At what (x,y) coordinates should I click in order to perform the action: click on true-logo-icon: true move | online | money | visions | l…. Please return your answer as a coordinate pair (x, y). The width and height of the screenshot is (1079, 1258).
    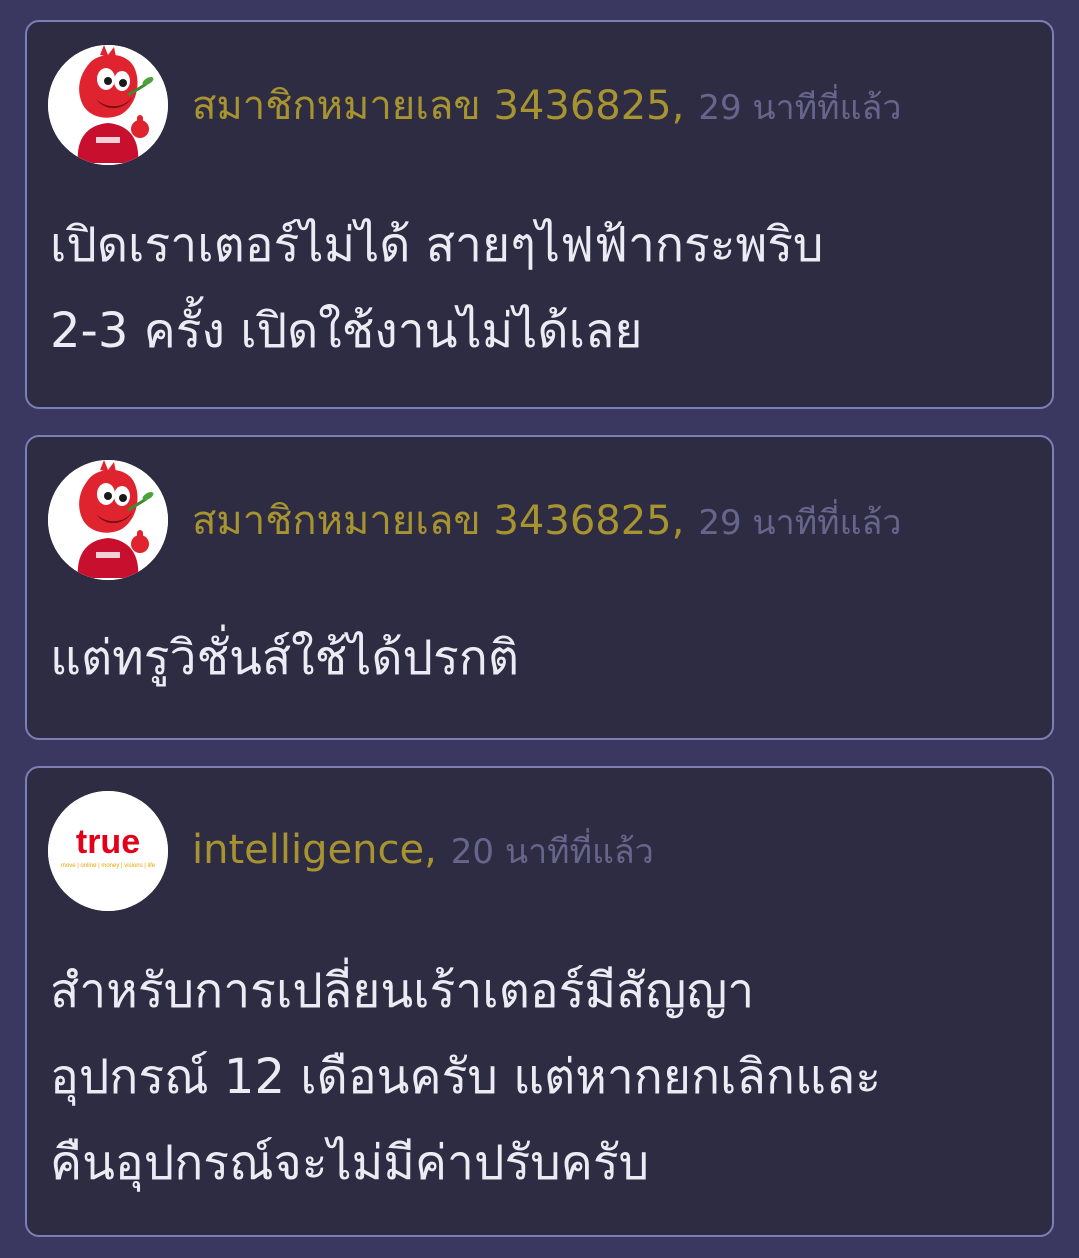
    Looking at the image, I should click on (108, 851).